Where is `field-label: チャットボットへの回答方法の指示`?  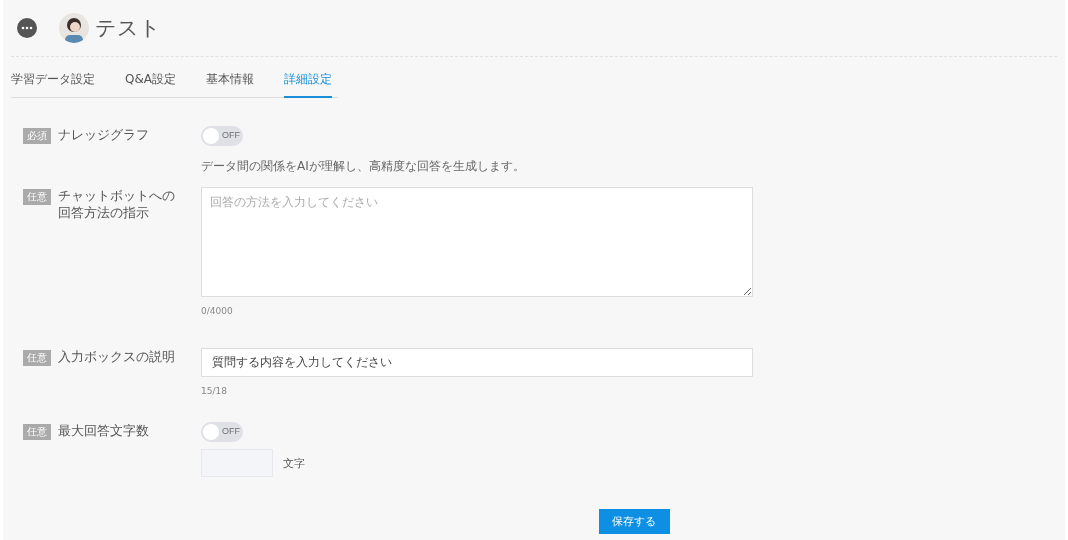 field-label: チャットボットへの回答方法の指示 is located at coordinates (117, 204).